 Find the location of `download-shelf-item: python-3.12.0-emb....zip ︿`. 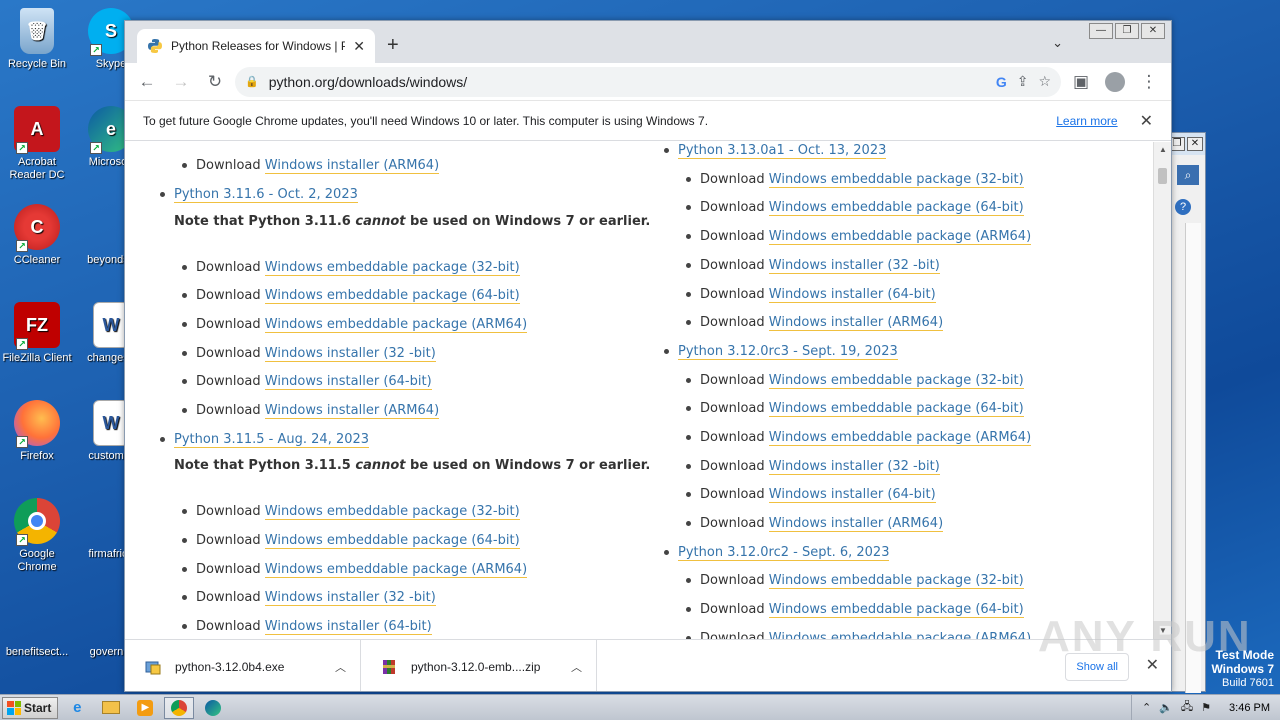

download-shelf-item: python-3.12.0-emb....zip ︿ is located at coordinates (479, 665).